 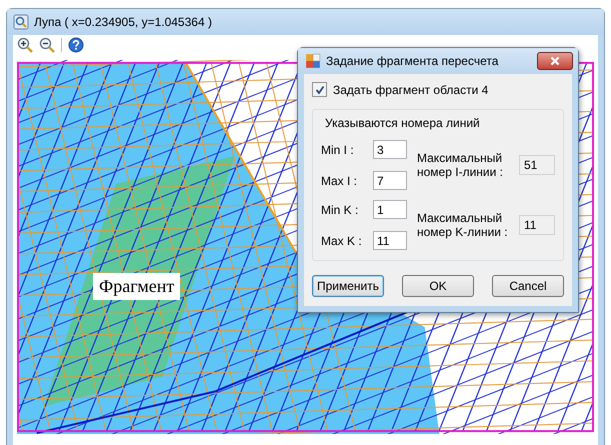 What do you see at coordinates (25, 45) in the screenshot?
I see `zoom-in-icon` at bounding box center [25, 45].